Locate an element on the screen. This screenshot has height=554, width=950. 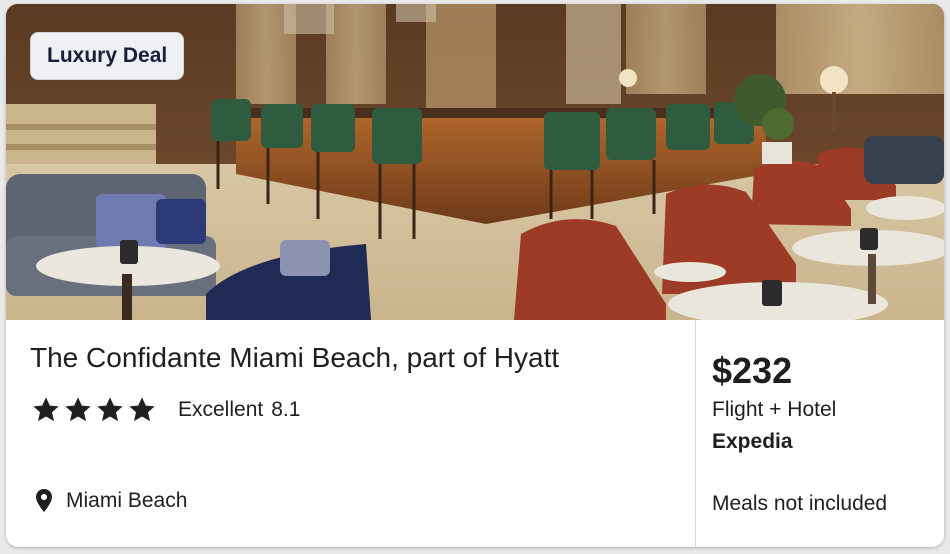
provider-name: Expedia is located at coordinates (752, 441).